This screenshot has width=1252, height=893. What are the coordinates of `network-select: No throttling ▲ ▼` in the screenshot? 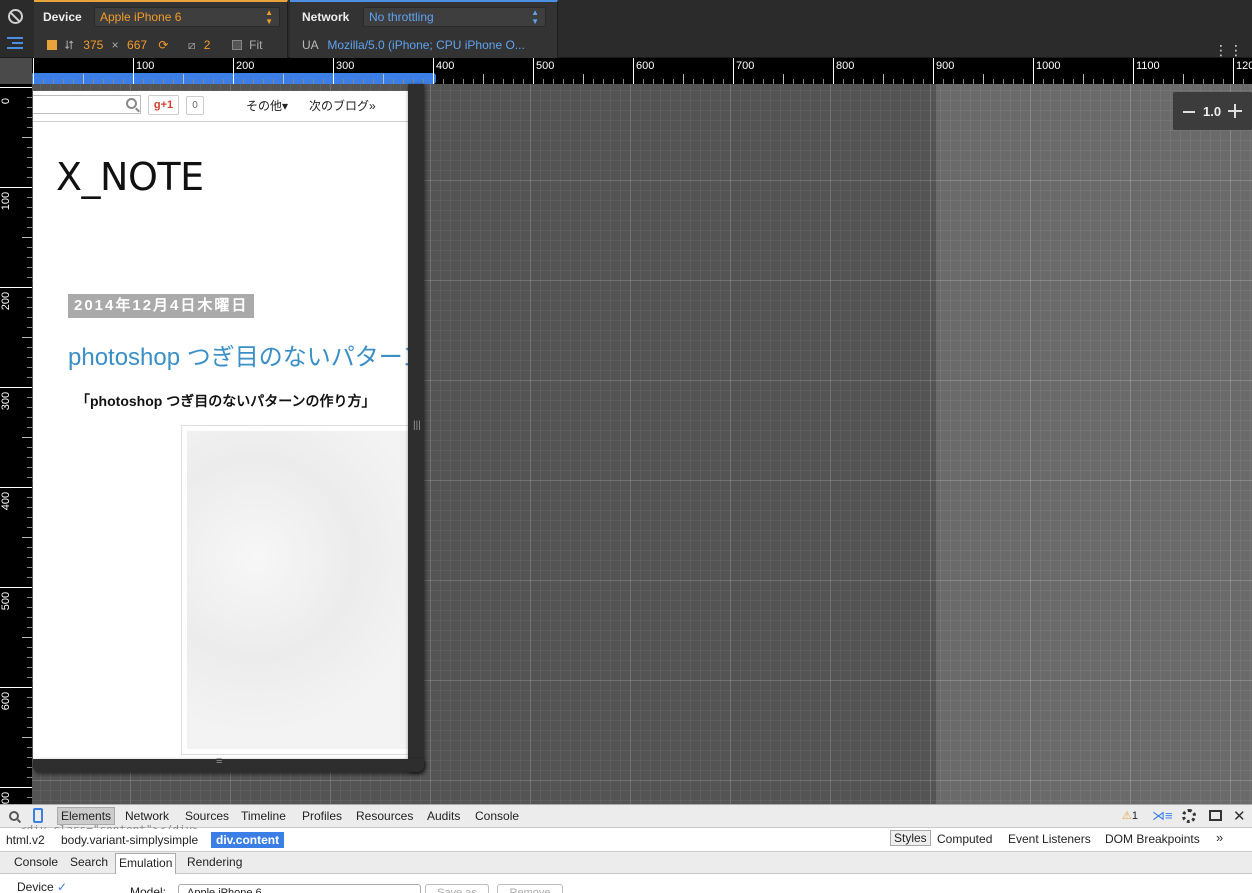 It's located at (454, 17).